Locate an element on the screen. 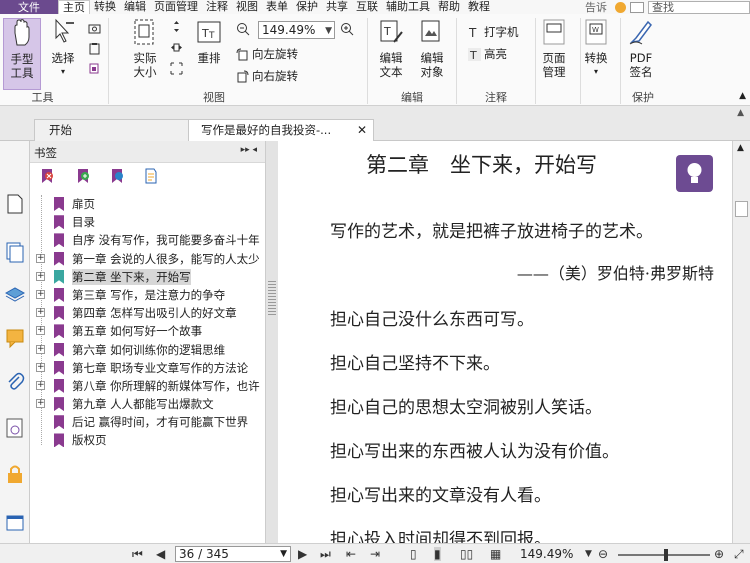 The height and width of the screenshot is (563, 750). lightbulb-icon is located at coordinates (620, 7).